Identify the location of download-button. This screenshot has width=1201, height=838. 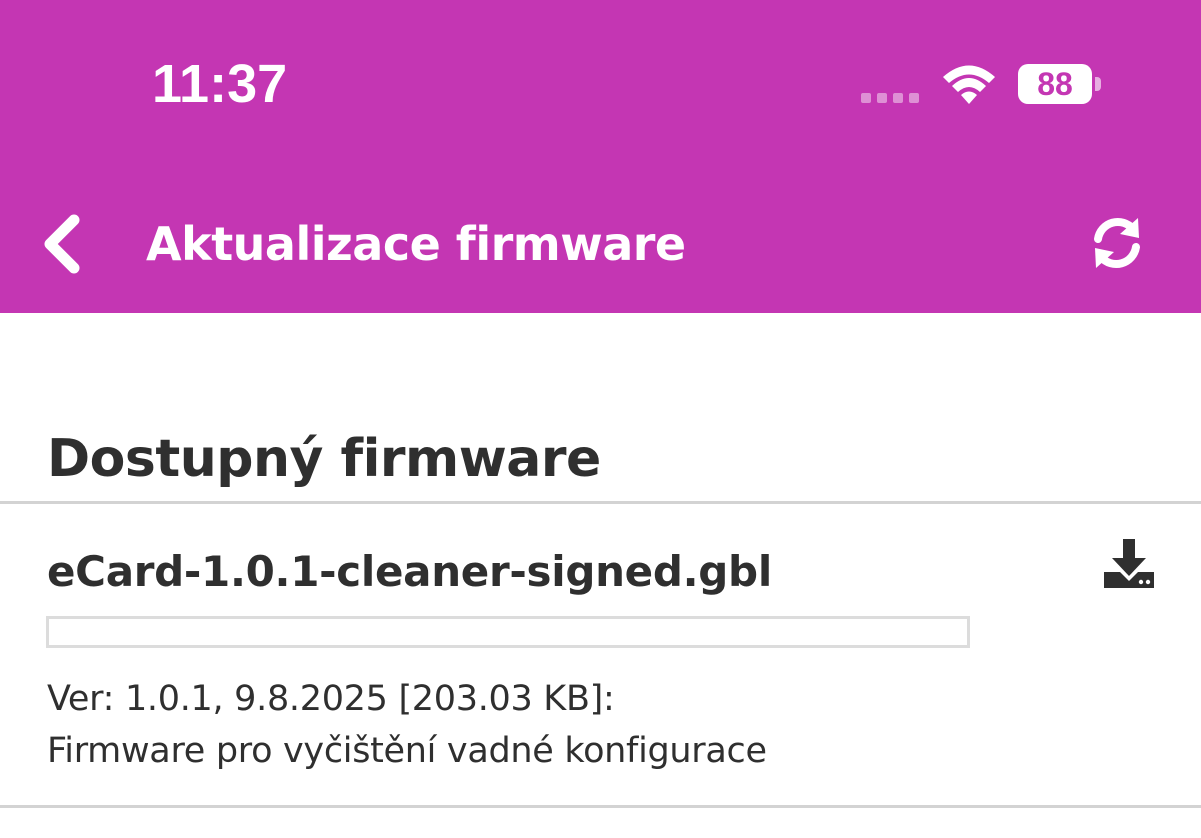
(1129, 565).